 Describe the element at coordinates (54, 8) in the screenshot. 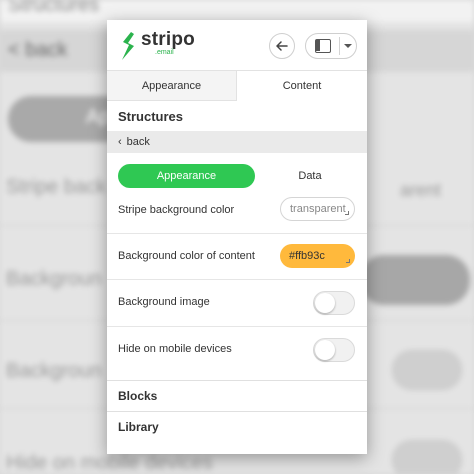

I see `bg-top-text: Structures` at that location.